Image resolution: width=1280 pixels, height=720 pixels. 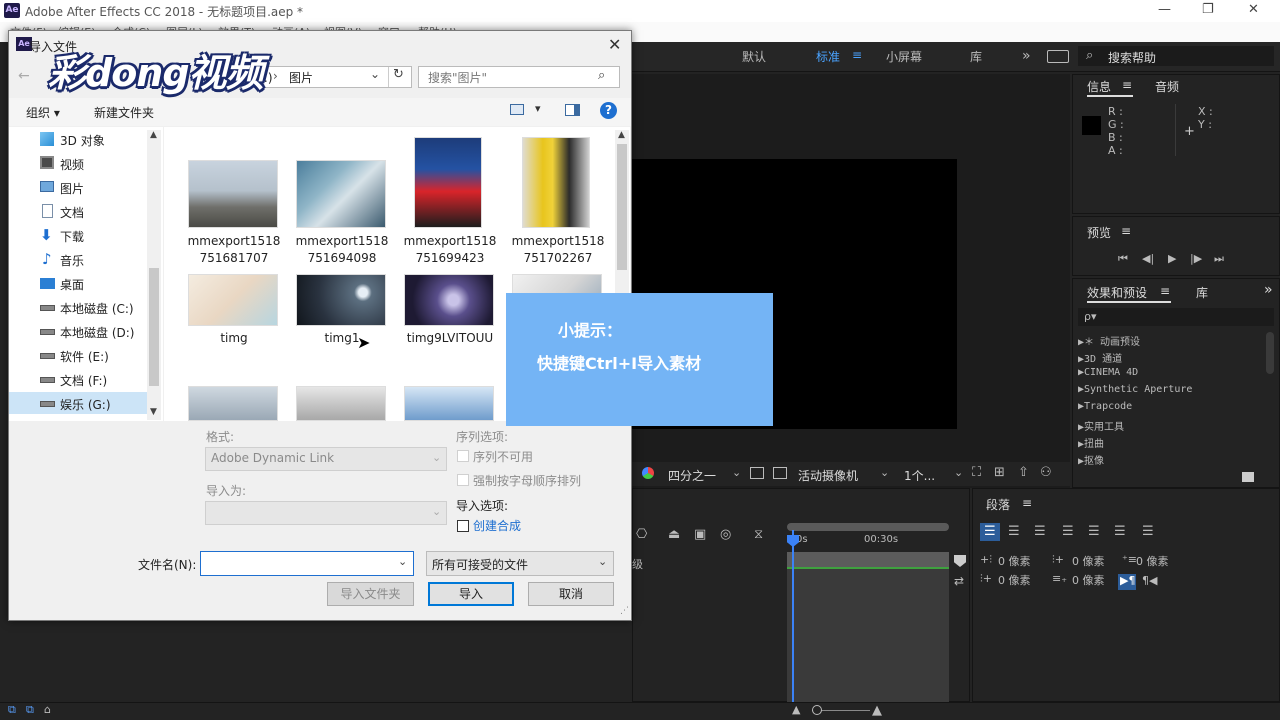 I want to click on file-name-1a: mmexport1518, so click(x=342, y=241).